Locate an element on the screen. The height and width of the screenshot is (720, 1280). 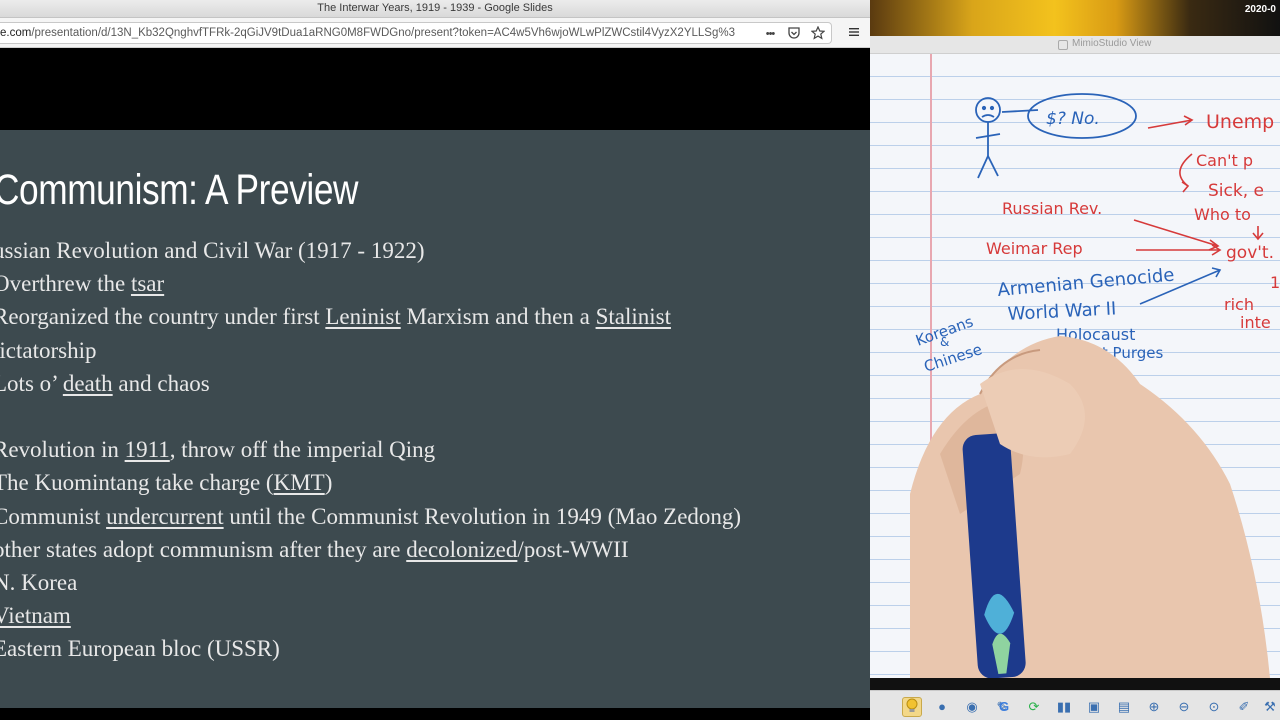
timestamp: 2020-0 is located at coordinates (1260, 9).